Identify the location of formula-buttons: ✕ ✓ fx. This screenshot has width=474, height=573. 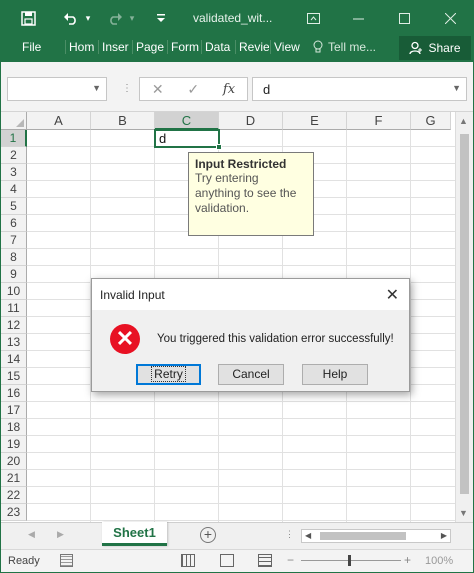
(193, 89).